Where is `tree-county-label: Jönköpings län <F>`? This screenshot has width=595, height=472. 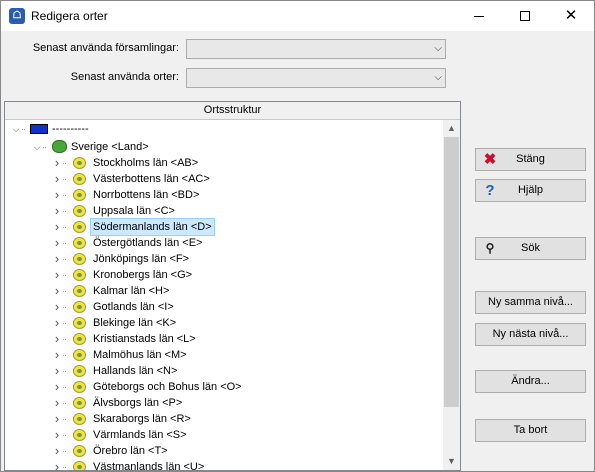
tree-county-label: Jönköpings län <F> is located at coordinates (141, 259).